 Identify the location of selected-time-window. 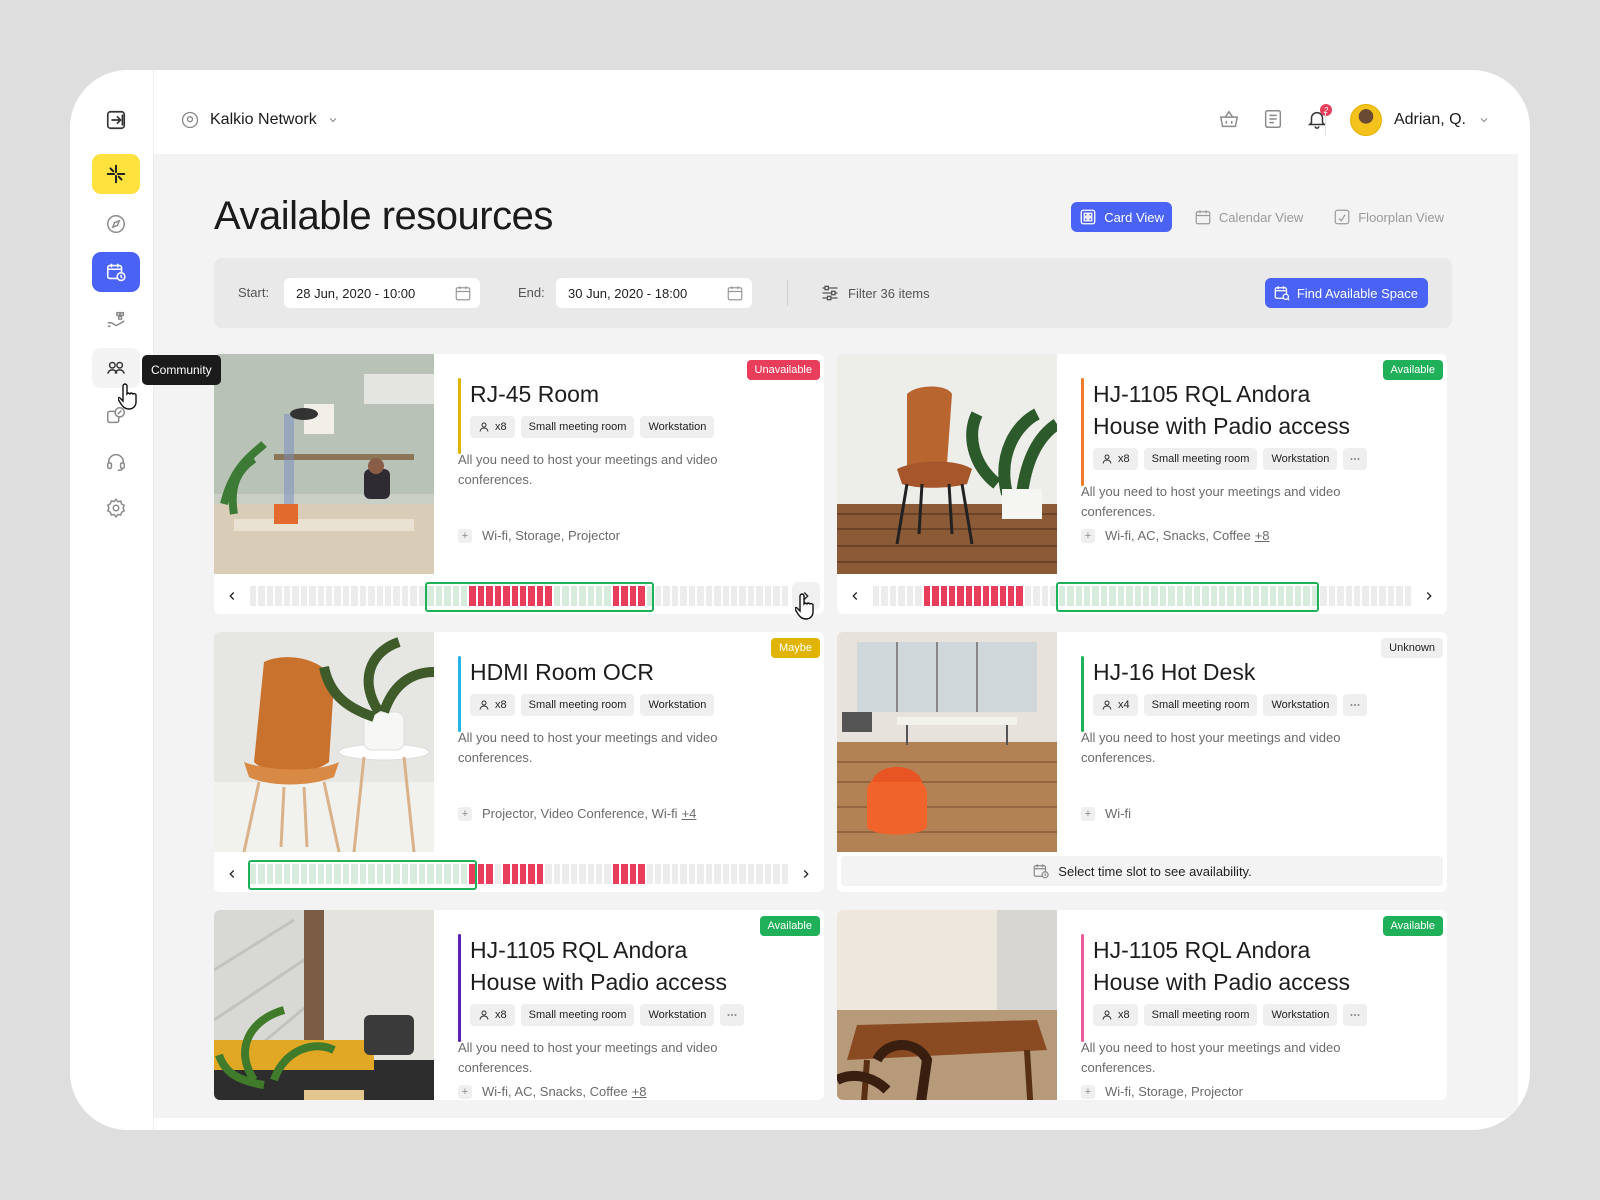
(362, 875).